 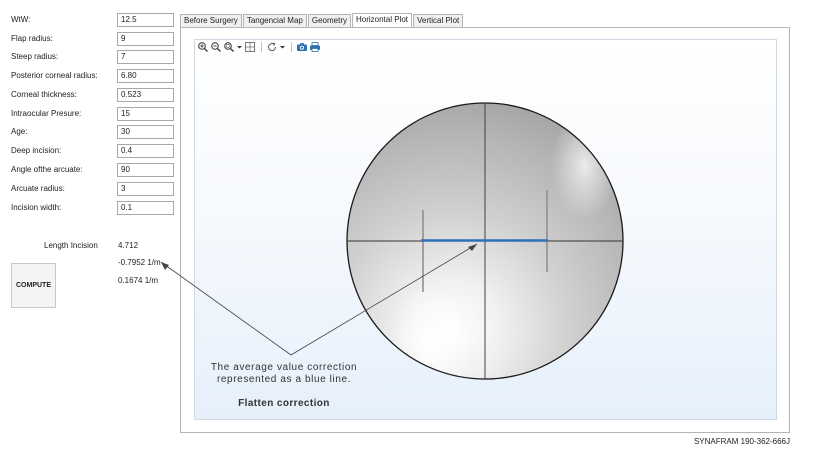 What do you see at coordinates (145, 57) in the screenshot?
I see `steep-radius-input` at bounding box center [145, 57].